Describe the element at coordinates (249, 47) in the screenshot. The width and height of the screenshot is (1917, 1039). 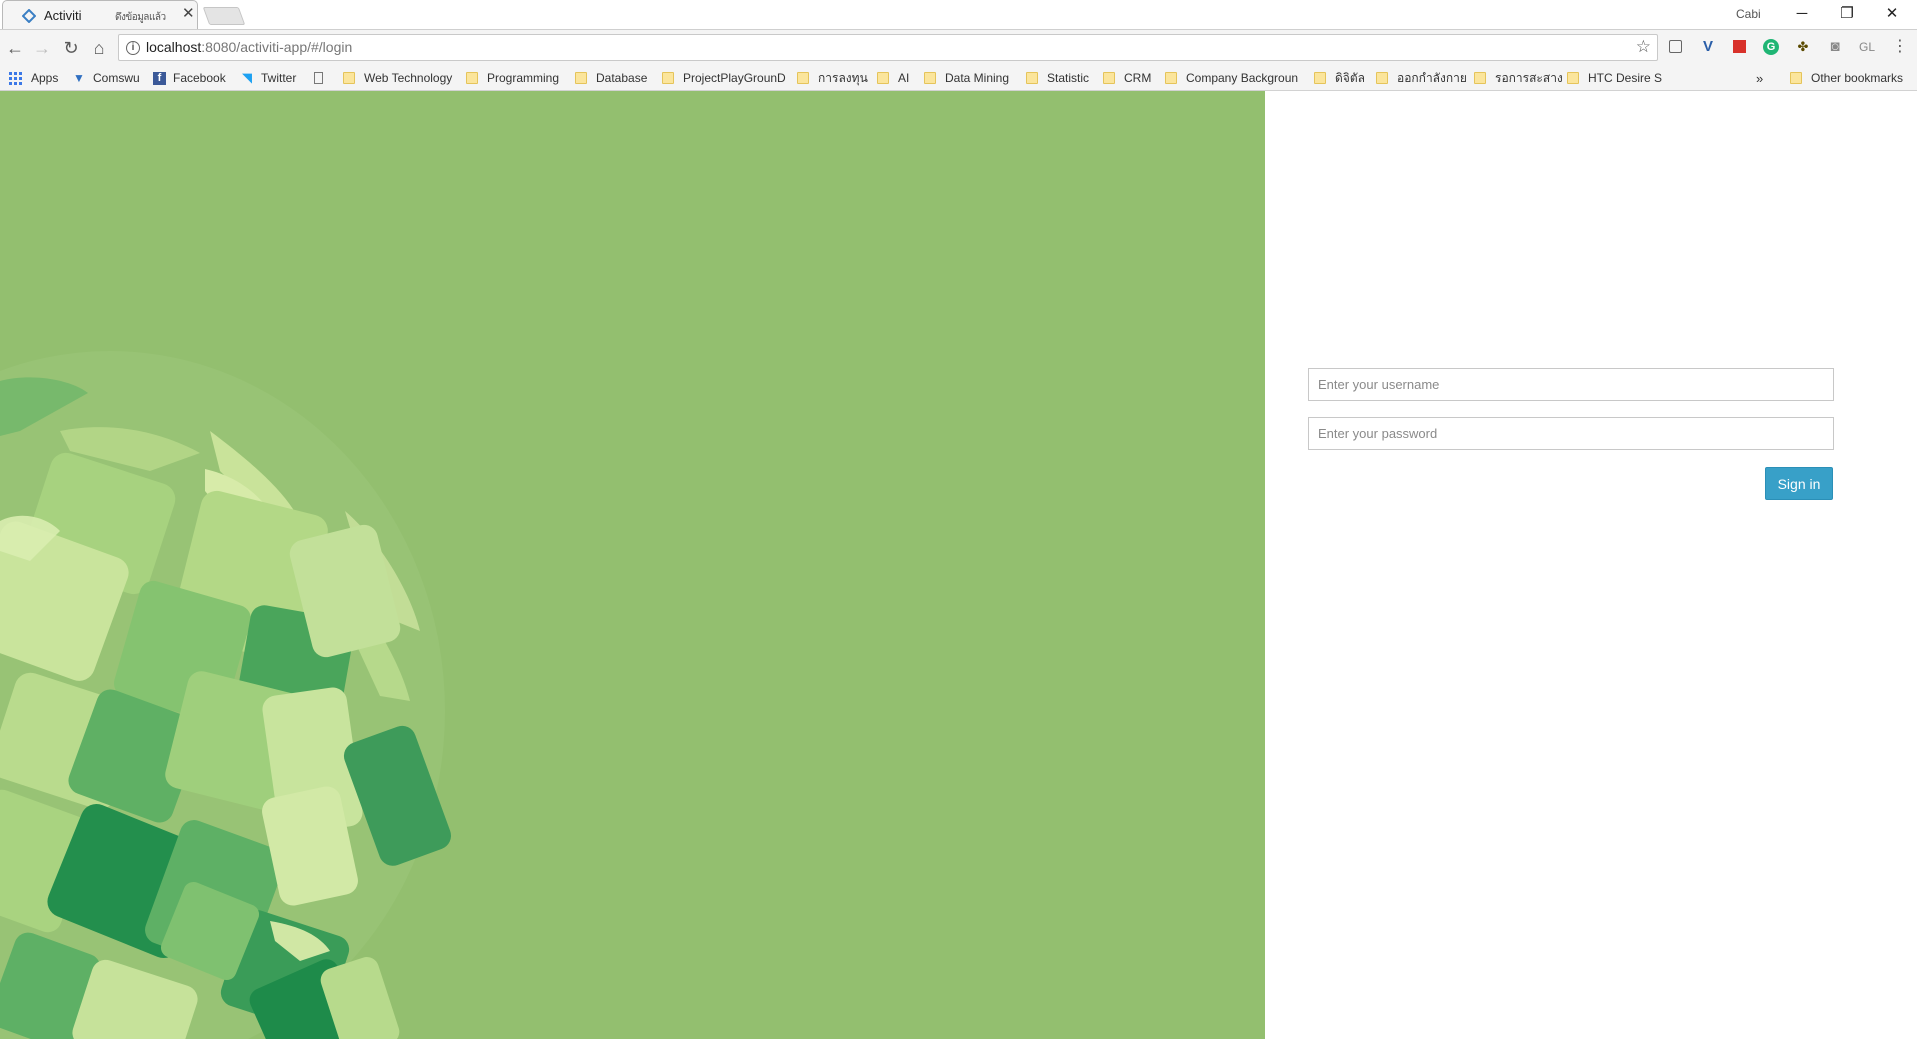
I see `url-text: localhost:8080/activiti-app/#/login` at that location.